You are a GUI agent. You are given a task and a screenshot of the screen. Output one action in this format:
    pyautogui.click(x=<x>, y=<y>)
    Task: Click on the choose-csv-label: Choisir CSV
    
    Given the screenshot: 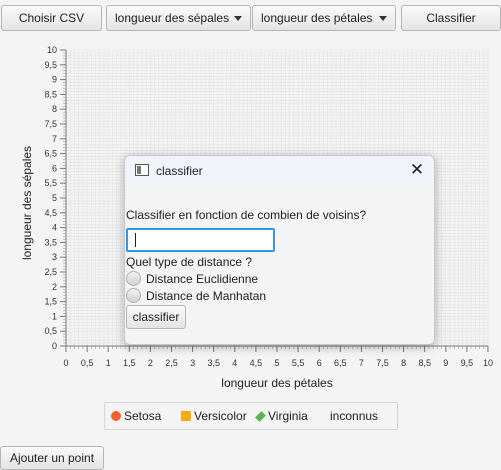 What is the action you would take?
    pyautogui.click(x=51, y=18)
    